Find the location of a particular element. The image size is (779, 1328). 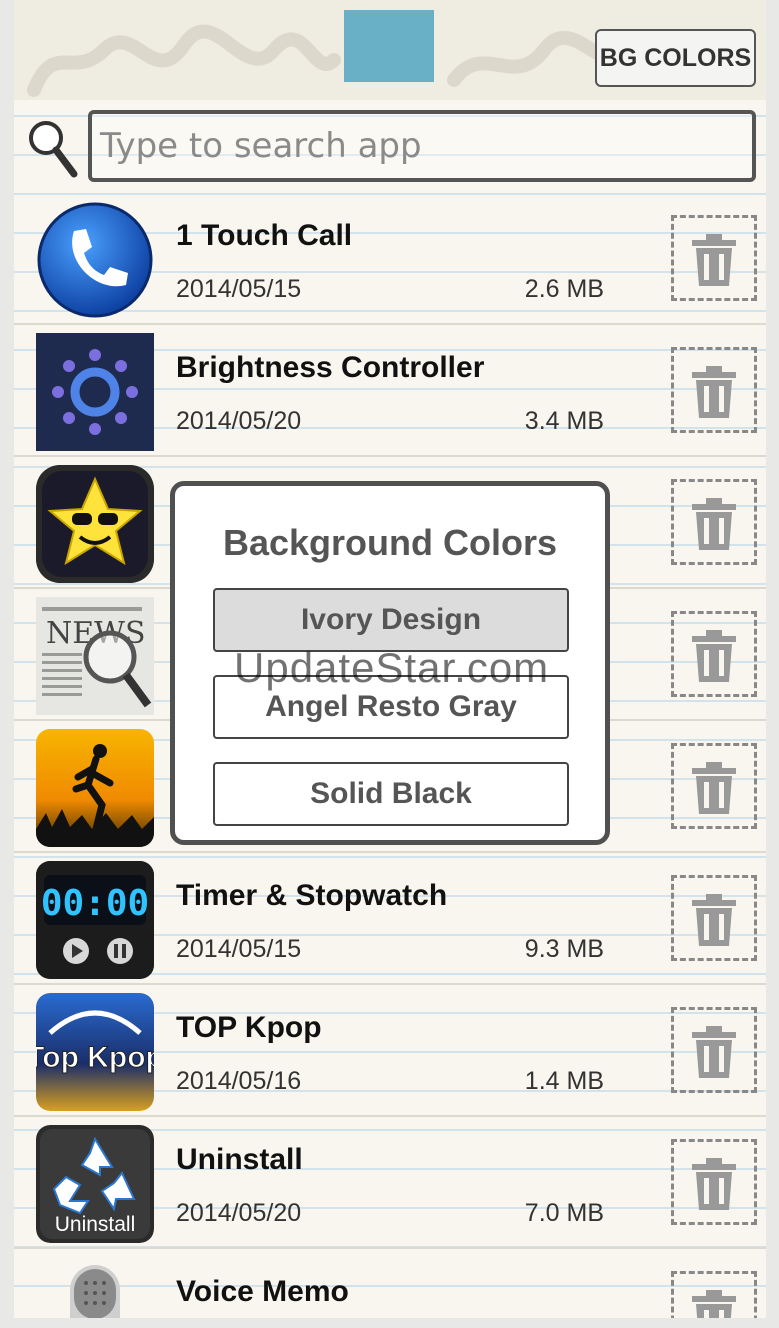

phone-icon is located at coordinates (95, 260).